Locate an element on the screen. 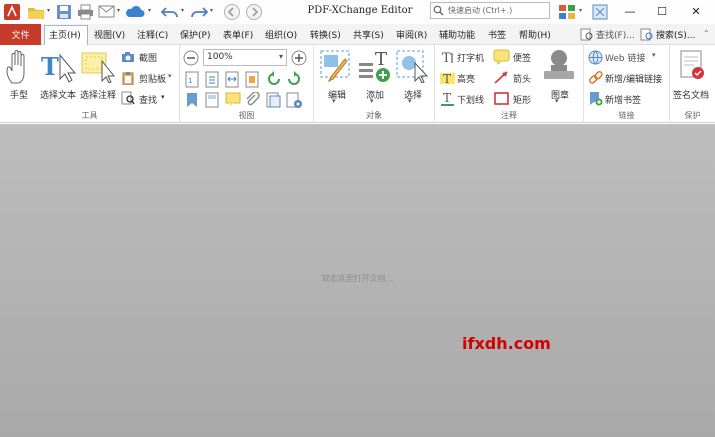 Image resolution: width=715 pixels, height=437 pixels. select-object-label: 选择 is located at coordinates (413, 94).